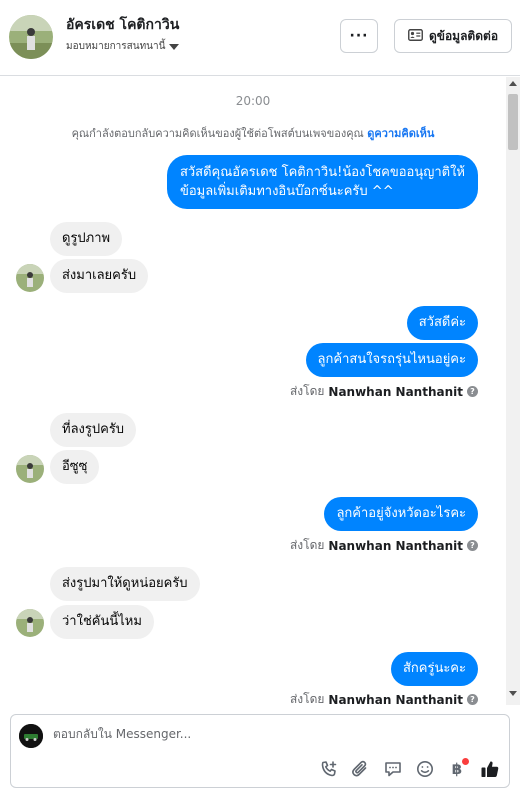 This screenshot has height=798, width=531. Describe the element at coordinates (490, 769) in the screenshot. I see `thumbs-up-icon` at that location.